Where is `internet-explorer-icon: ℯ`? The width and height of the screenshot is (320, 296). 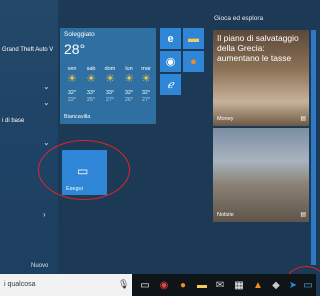 internet-explorer-icon: ℯ is located at coordinates (170, 85).